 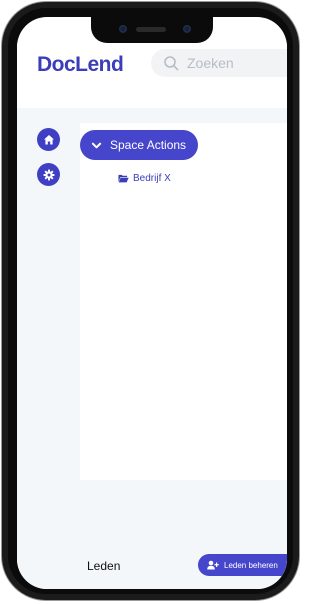 I want to click on space-actions-button: Space Actions, so click(x=139, y=145).